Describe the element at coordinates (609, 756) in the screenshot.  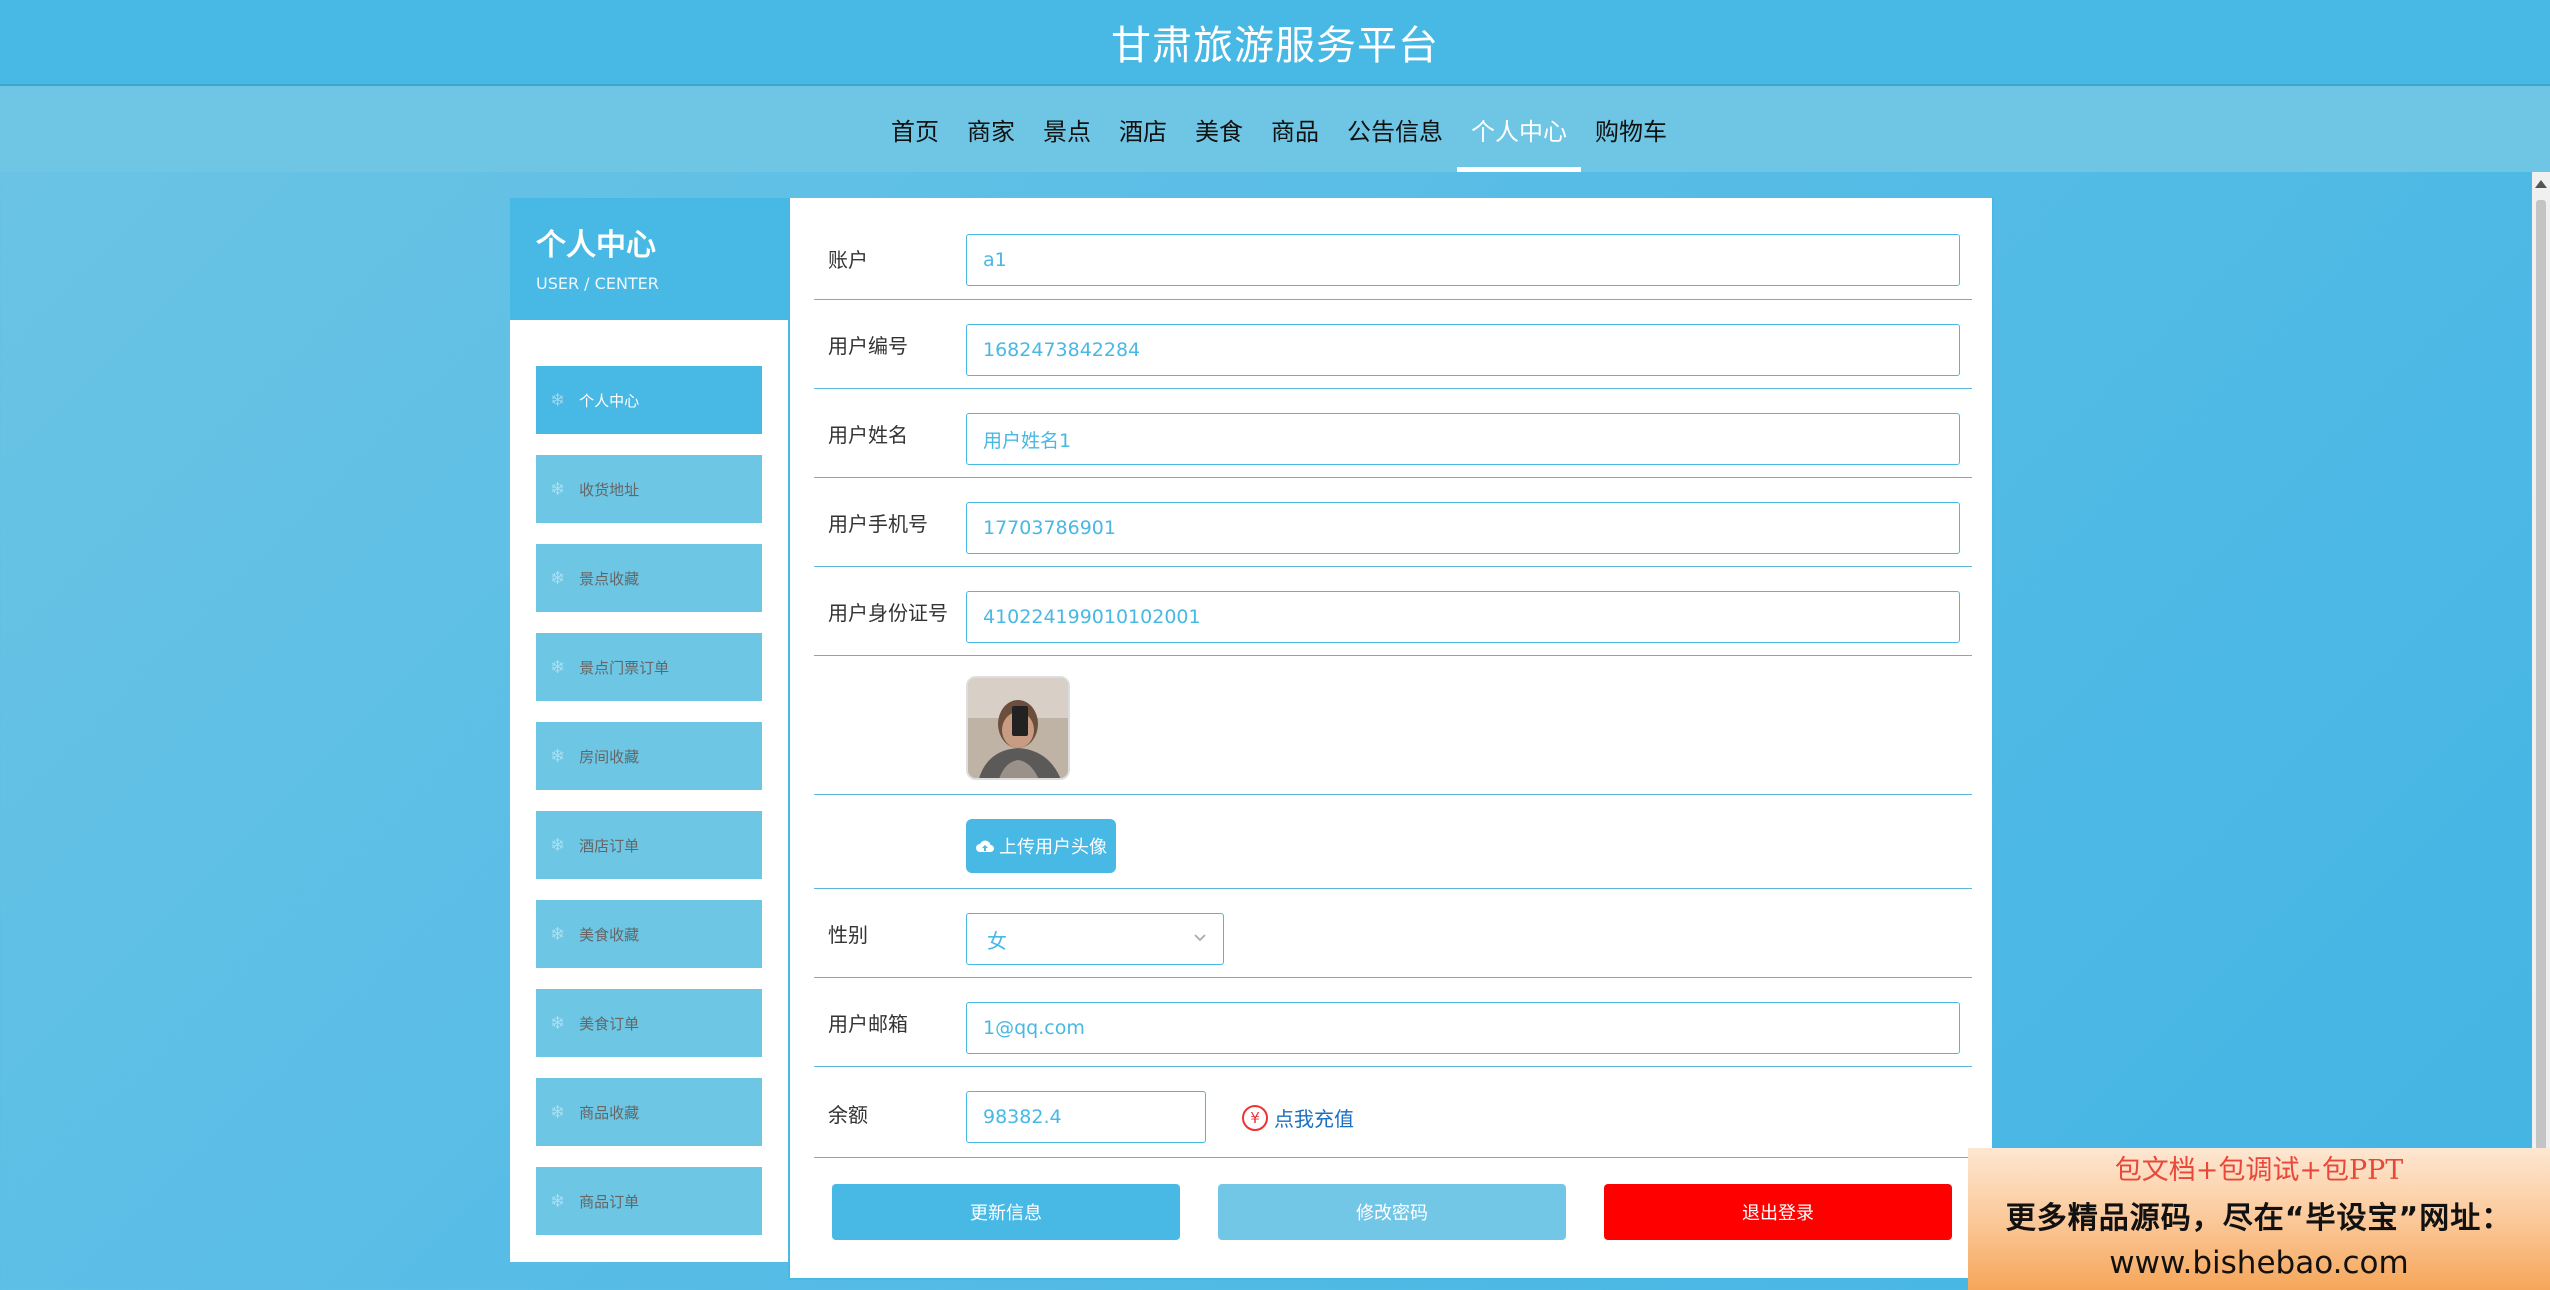
I see `sidebar-item-label: 房间收藏` at that location.